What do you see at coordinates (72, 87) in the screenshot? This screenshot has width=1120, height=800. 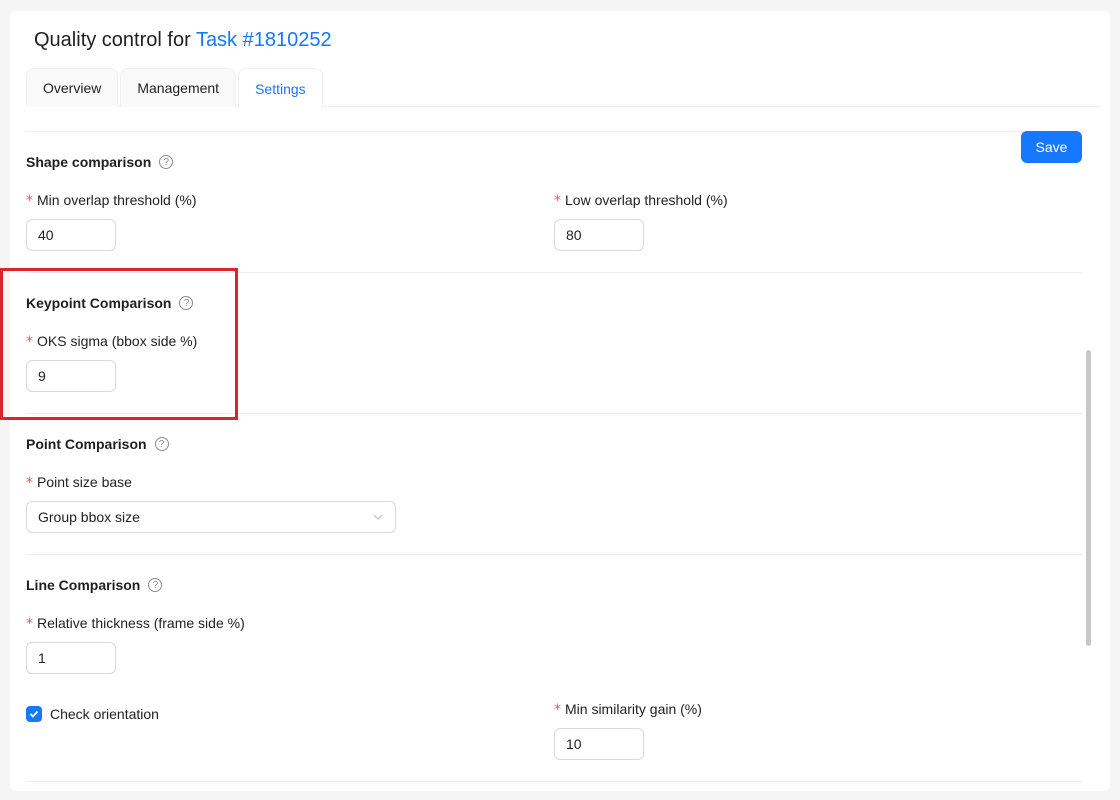 I see `tab-overview: Overview` at bounding box center [72, 87].